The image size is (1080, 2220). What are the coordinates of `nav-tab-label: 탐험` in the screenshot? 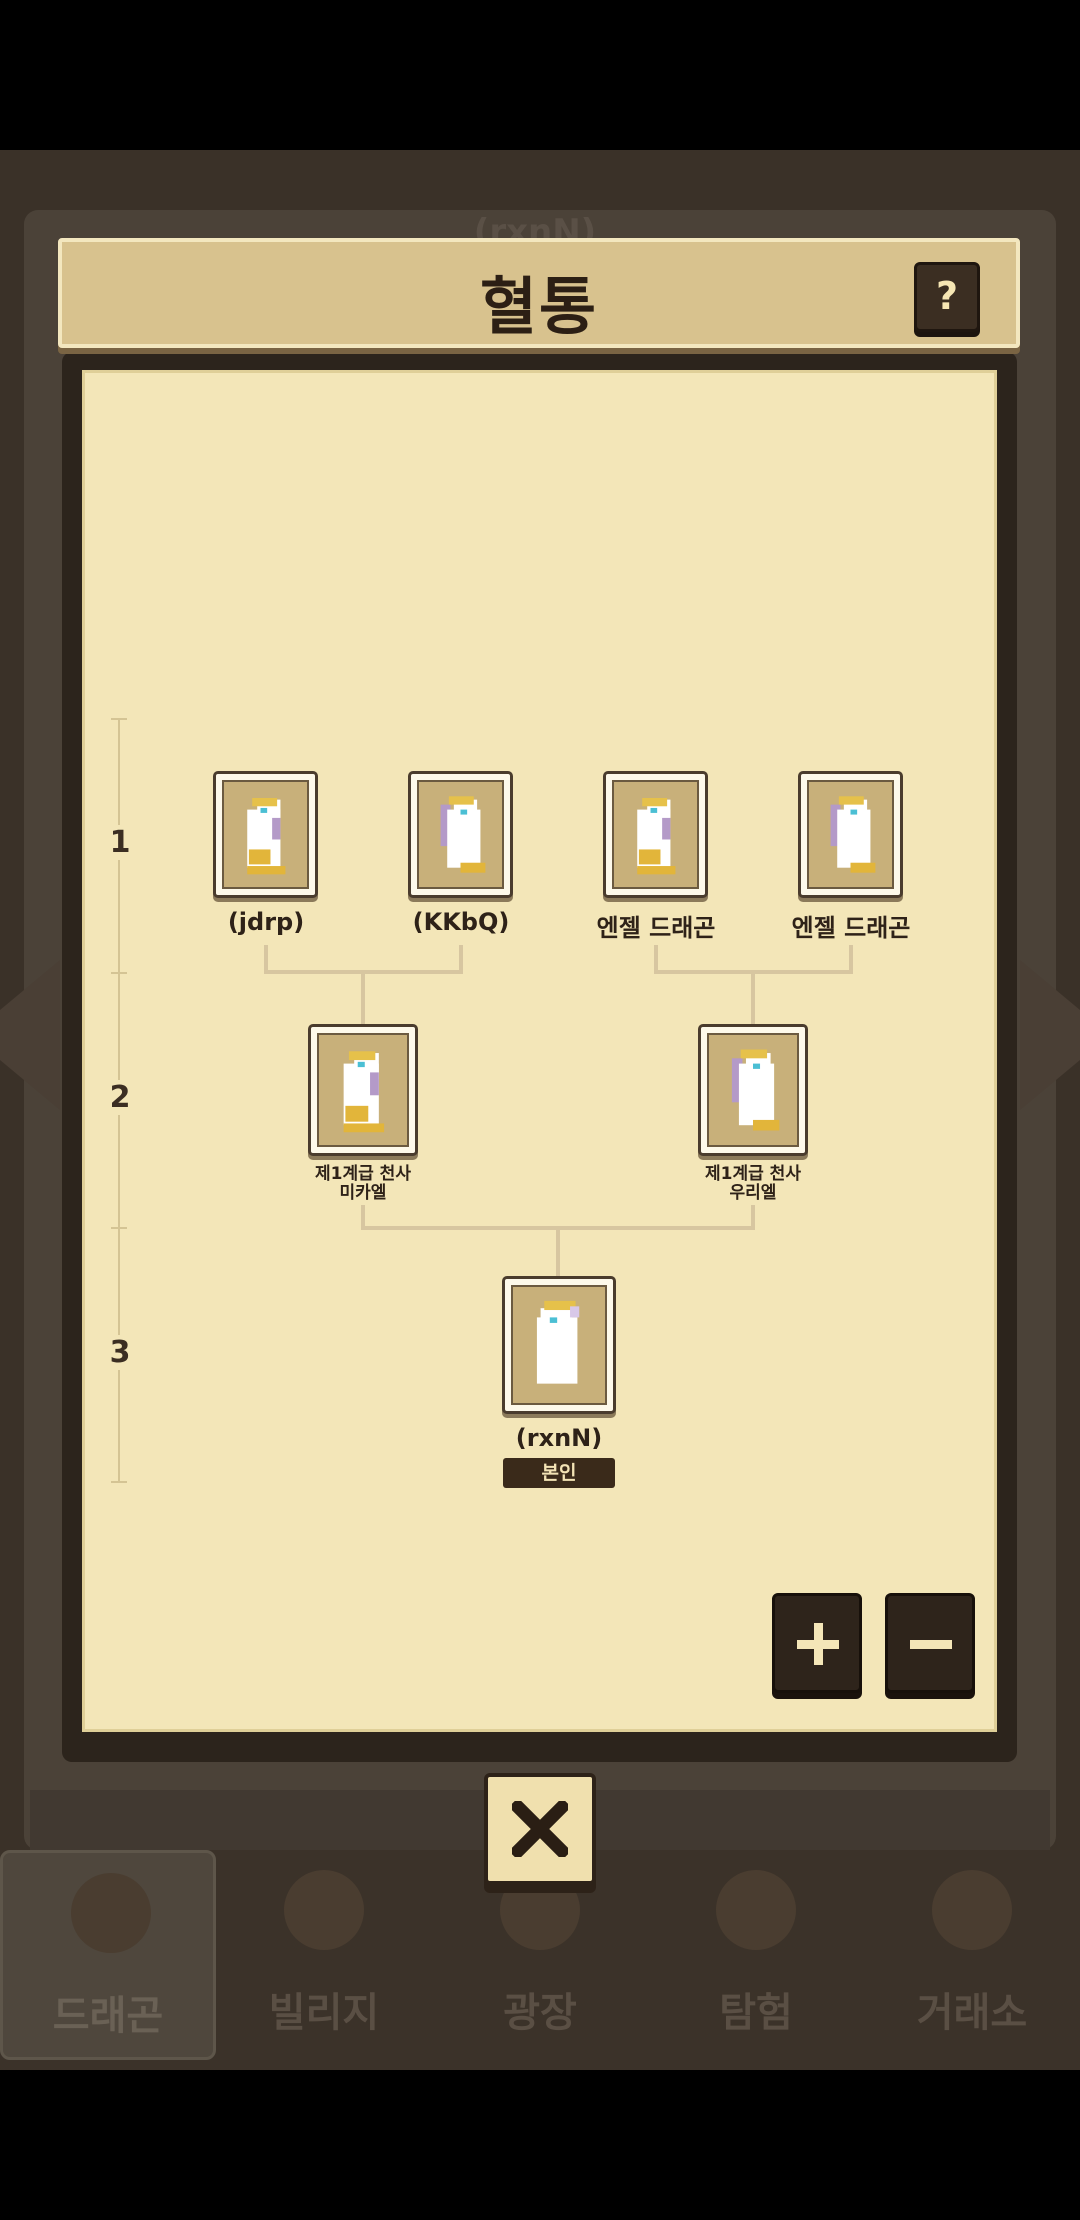 It's located at (756, 2013).